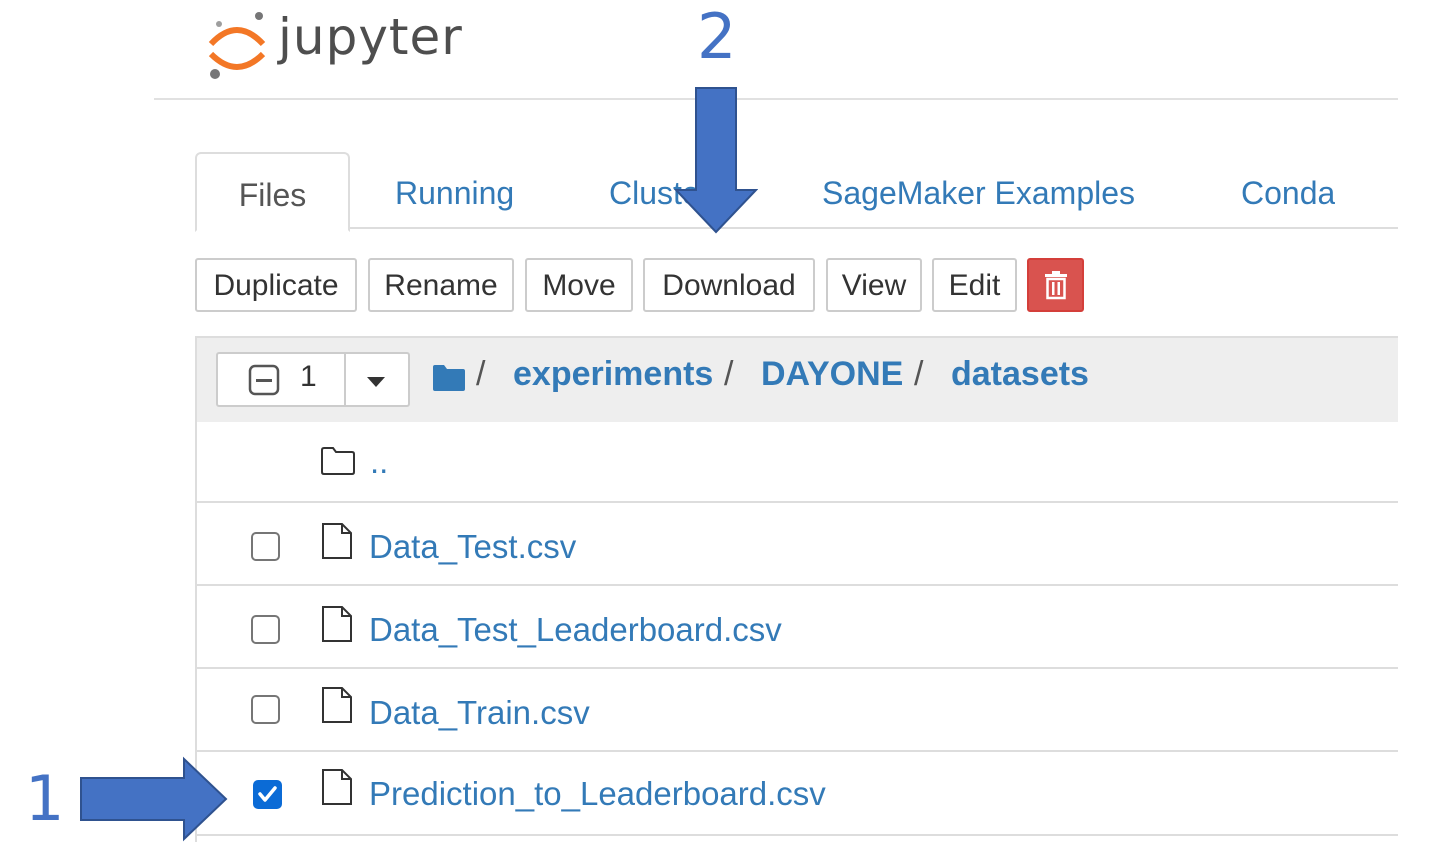 The height and width of the screenshot is (862, 1434). I want to click on header-divider, so click(776, 99).